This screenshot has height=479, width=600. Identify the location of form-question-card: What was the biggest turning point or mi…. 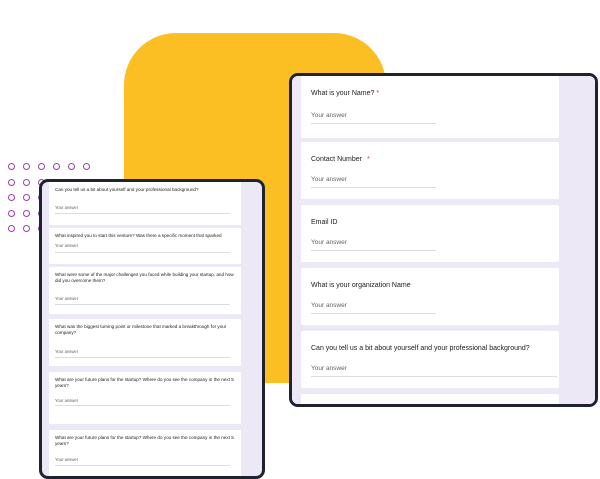
(145, 342).